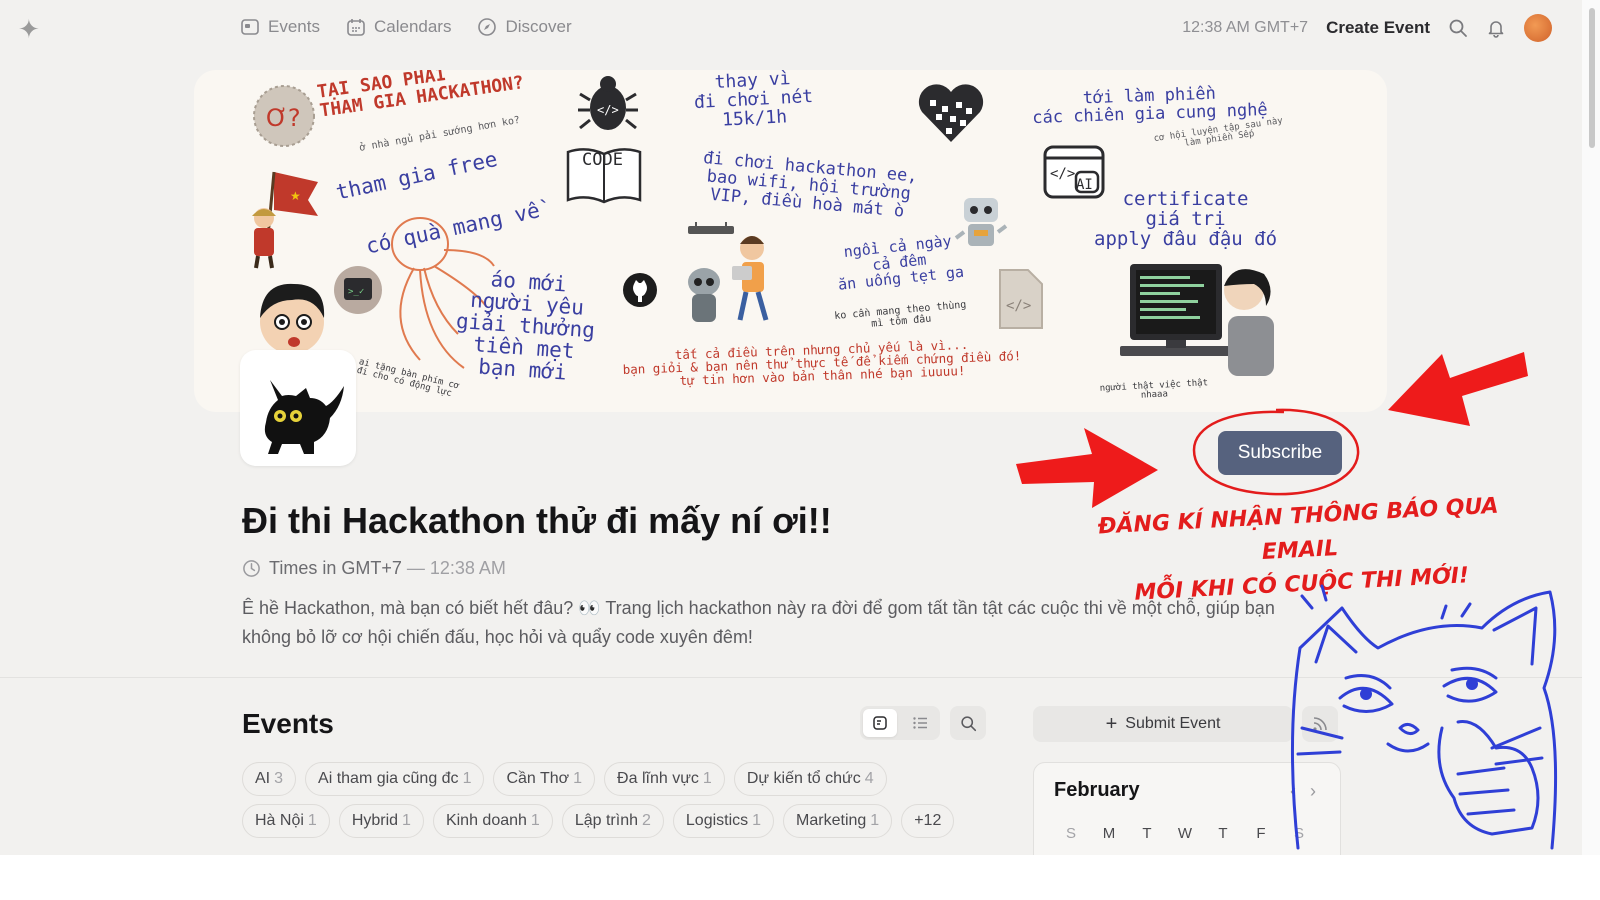 The image size is (1600, 900). I want to click on banner-text-15: người thật việc thật nhaaa, so click(1154, 390).